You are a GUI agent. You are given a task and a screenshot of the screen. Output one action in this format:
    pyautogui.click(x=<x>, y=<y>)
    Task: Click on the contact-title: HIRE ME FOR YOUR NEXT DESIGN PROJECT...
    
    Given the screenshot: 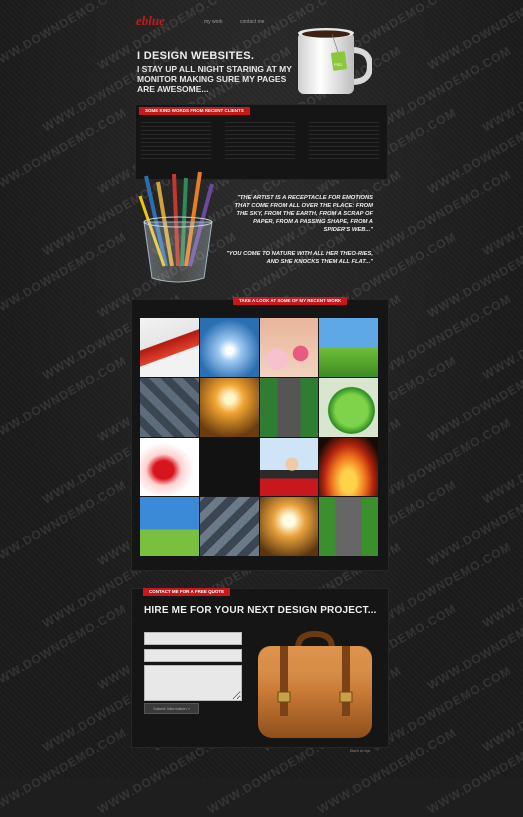 What is the action you would take?
    pyautogui.click(x=260, y=610)
    